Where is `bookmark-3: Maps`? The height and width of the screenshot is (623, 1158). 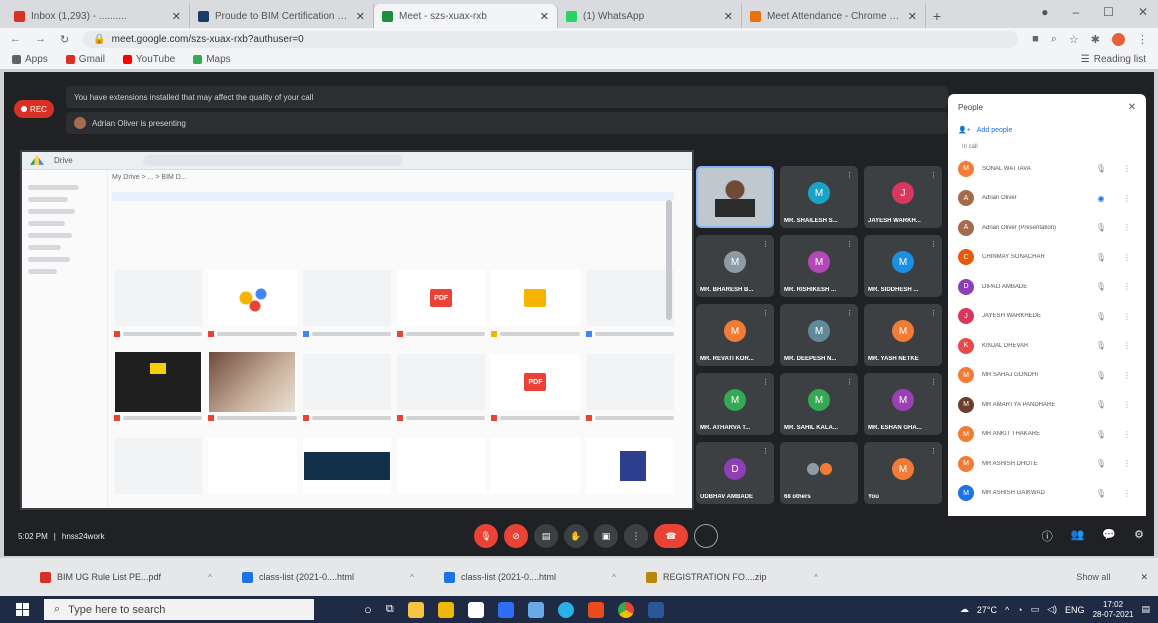
bookmark-3: Maps is located at coordinates (212, 59).